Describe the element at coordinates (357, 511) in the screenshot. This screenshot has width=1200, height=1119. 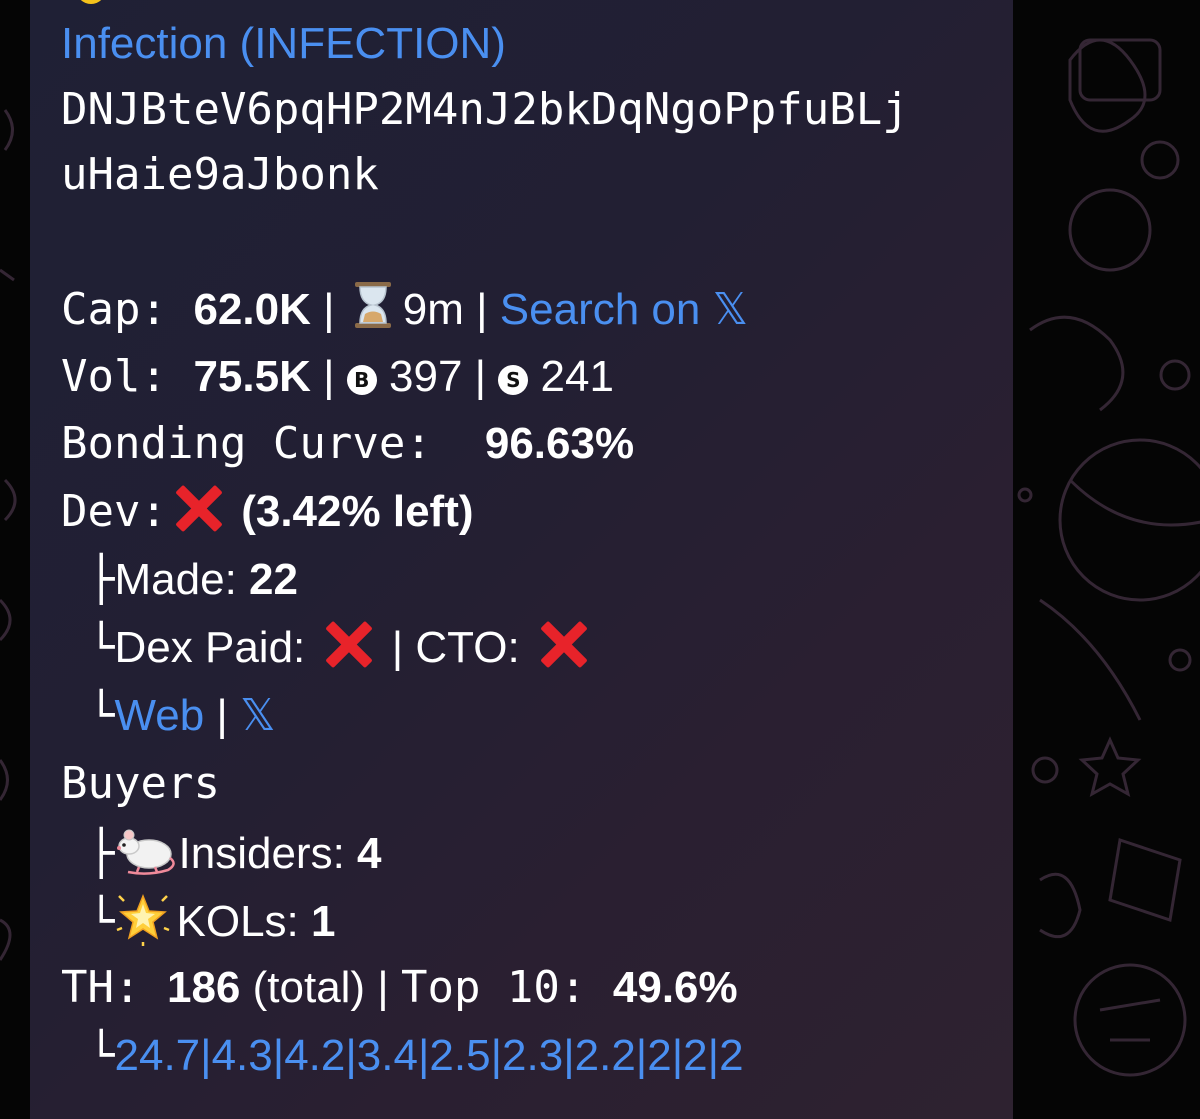
I see `dev-left-text: (3.42% left)` at that location.